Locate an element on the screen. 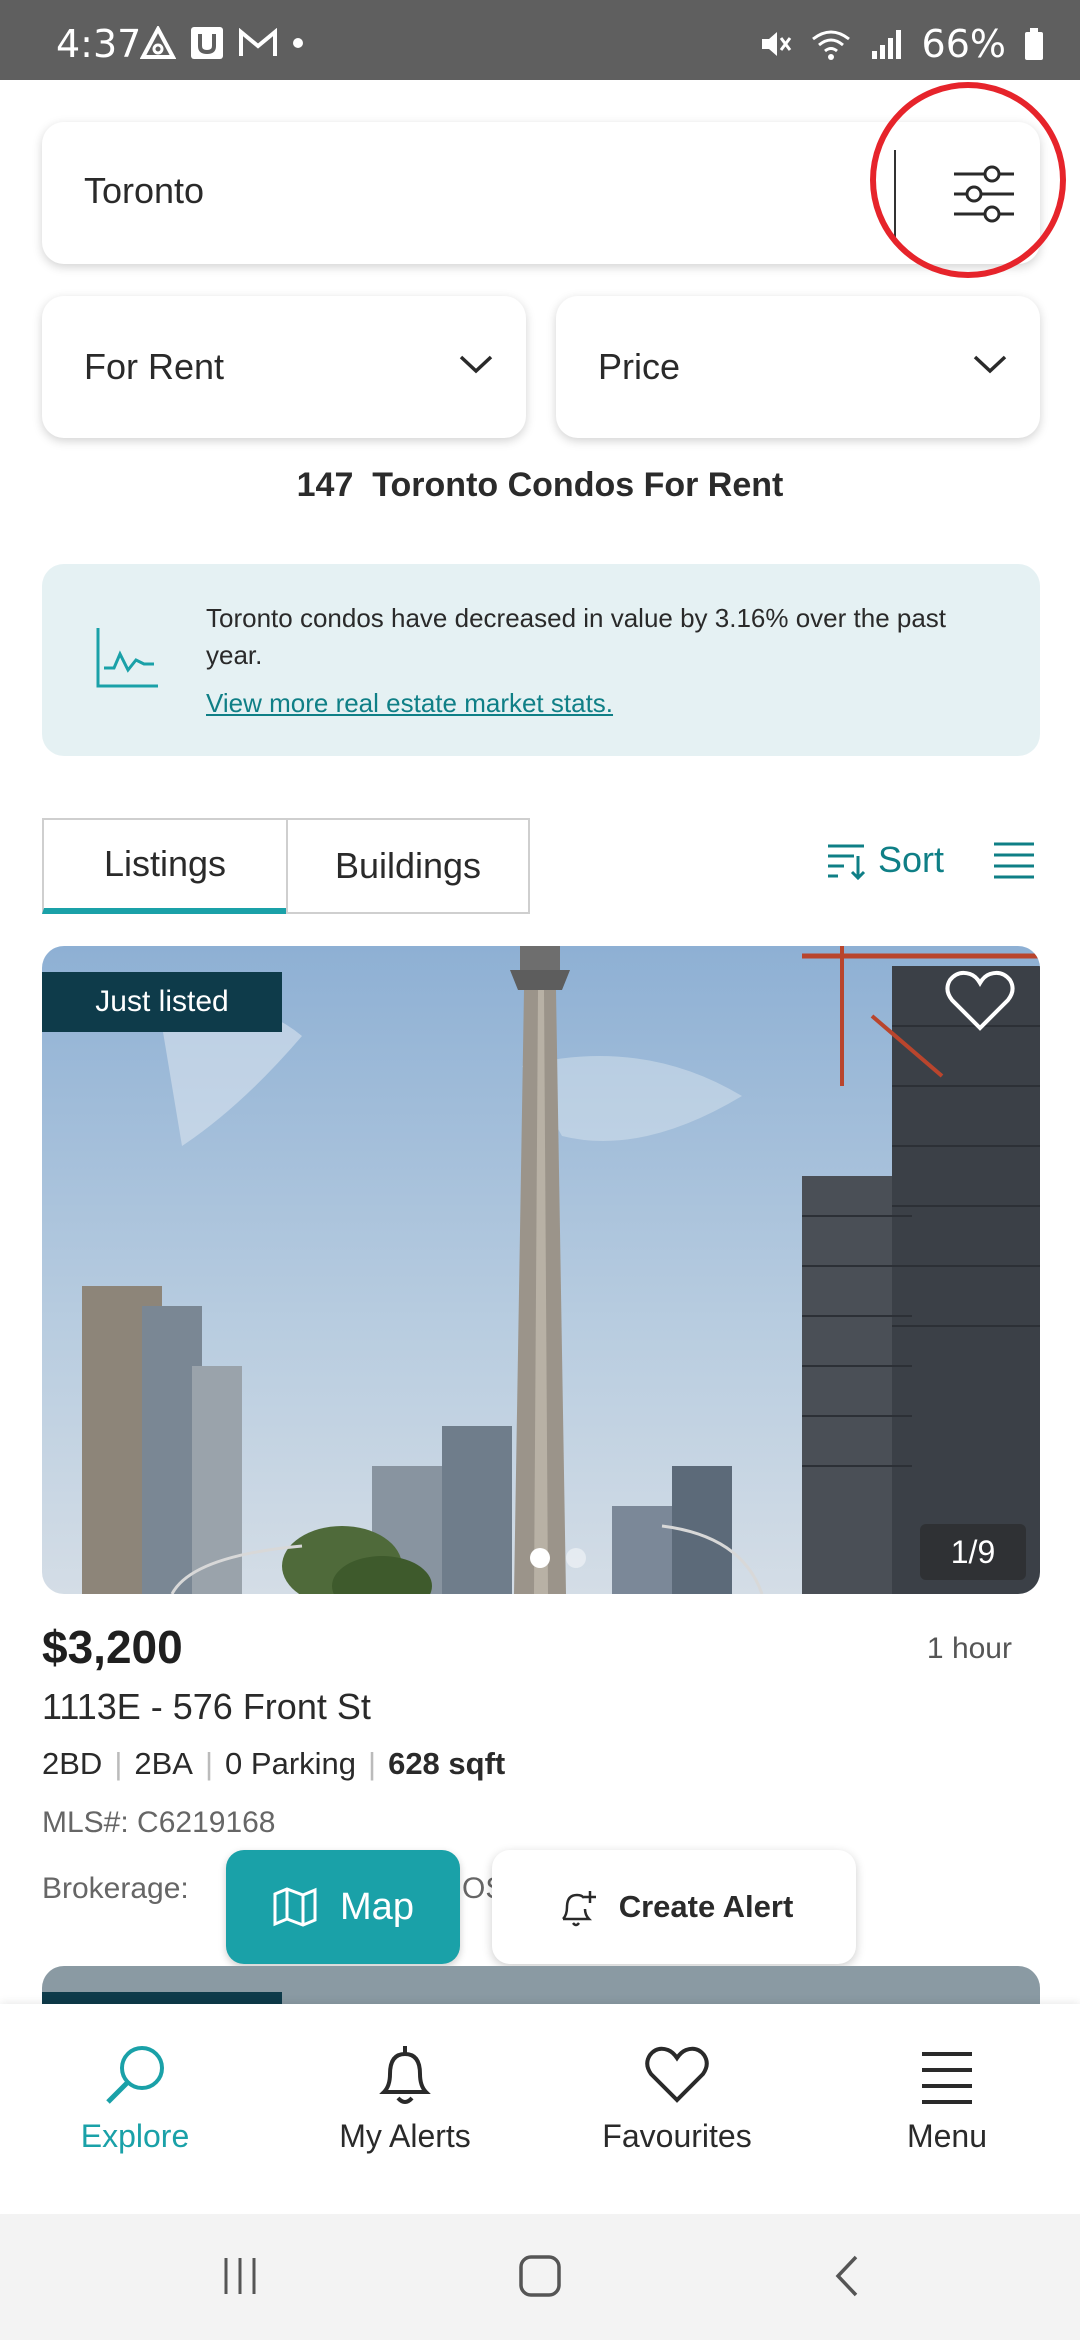 This screenshot has width=1080, height=2340. price-dropdown: Price is located at coordinates (798, 367).